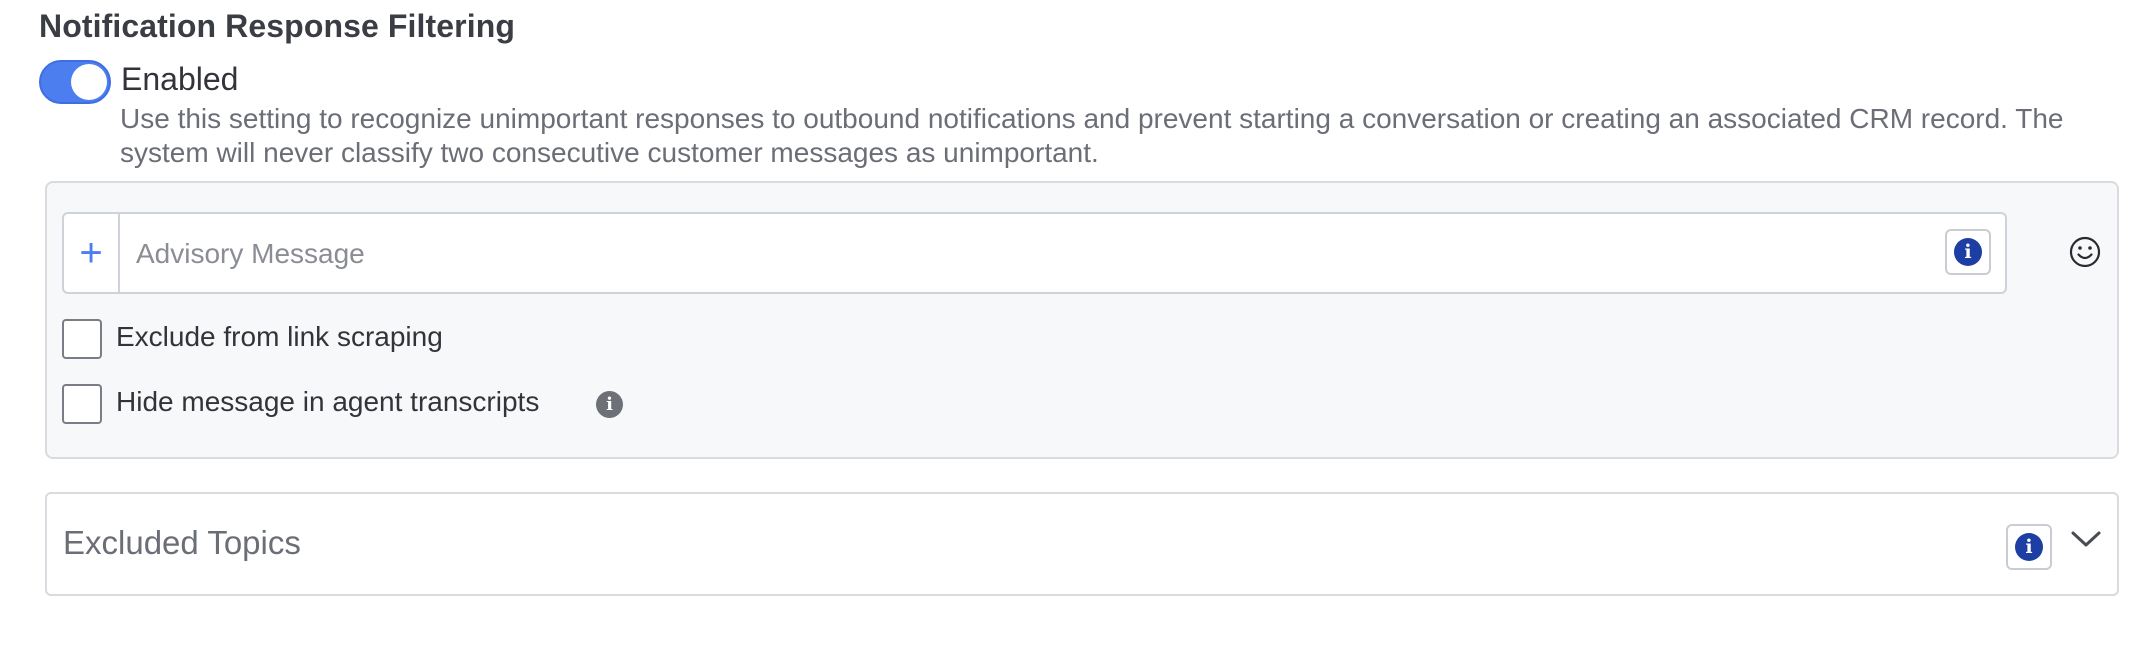  I want to click on enabled-toggle, so click(75, 82).